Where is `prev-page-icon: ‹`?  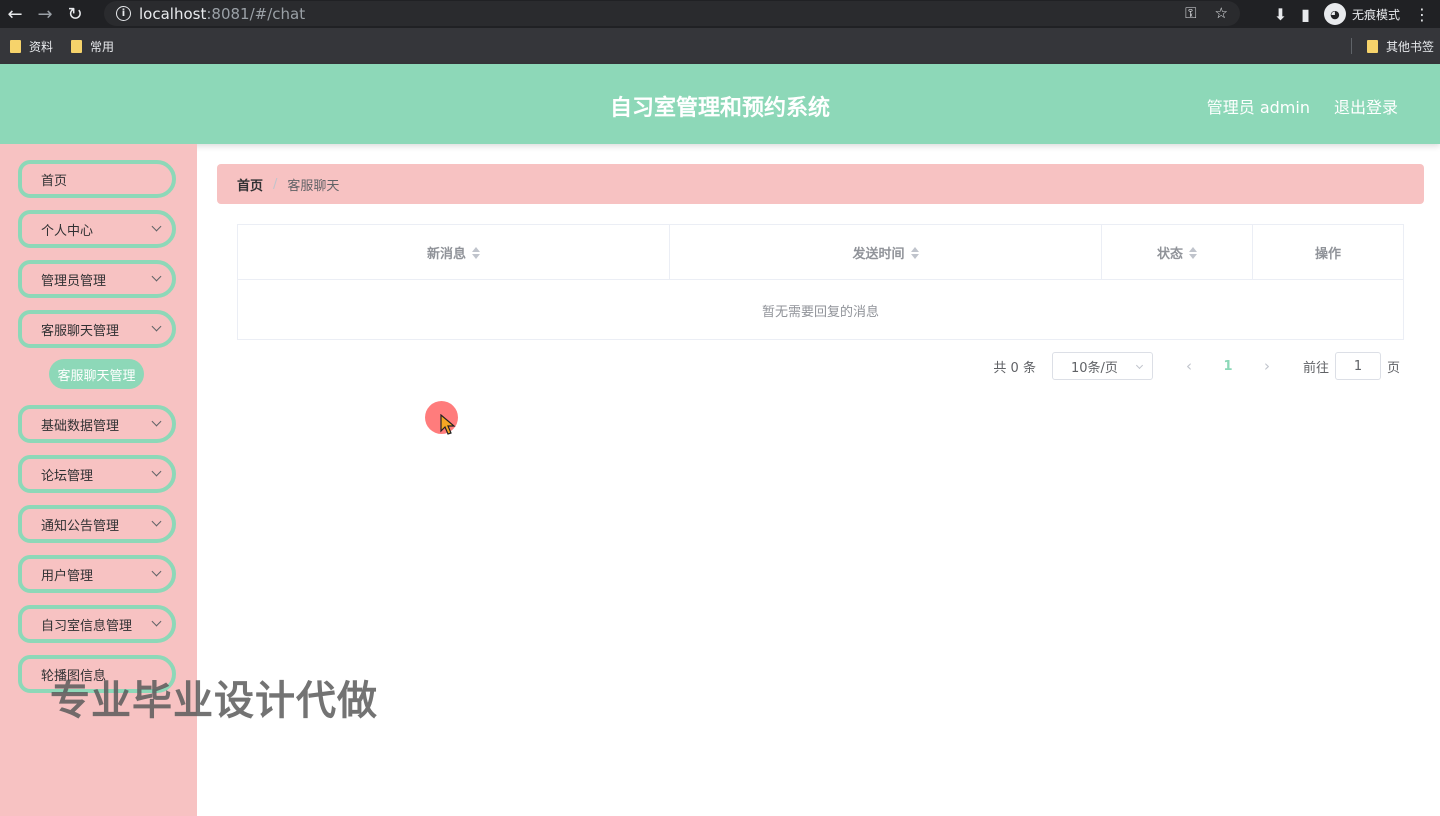 prev-page-icon: ‹ is located at coordinates (1189, 366).